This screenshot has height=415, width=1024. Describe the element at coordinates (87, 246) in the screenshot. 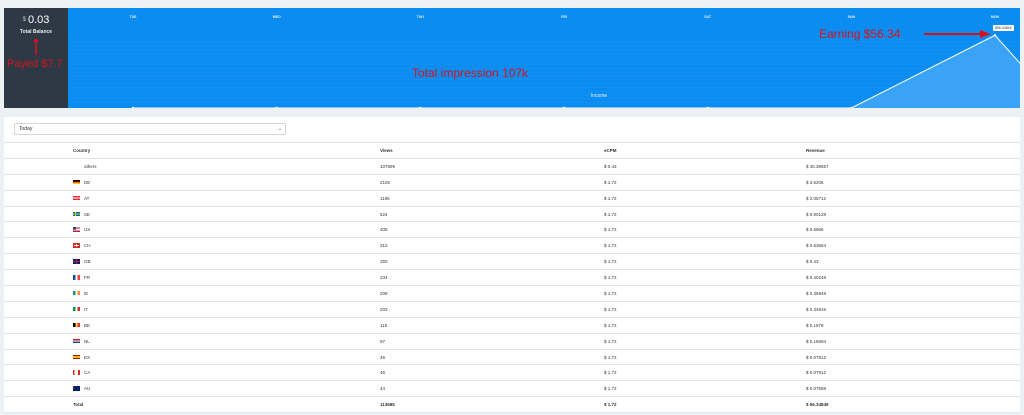

I see `country-name: CH` at that location.